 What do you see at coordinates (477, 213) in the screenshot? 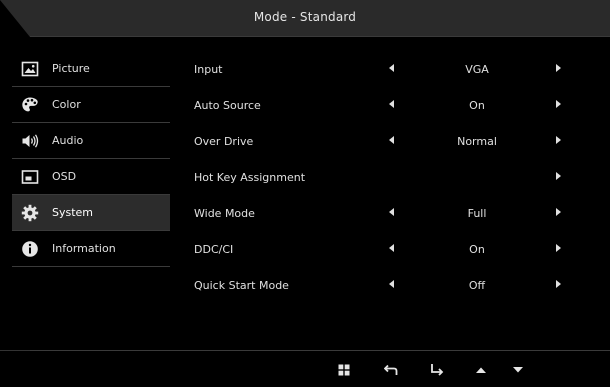
I see `setting-value: Full` at bounding box center [477, 213].